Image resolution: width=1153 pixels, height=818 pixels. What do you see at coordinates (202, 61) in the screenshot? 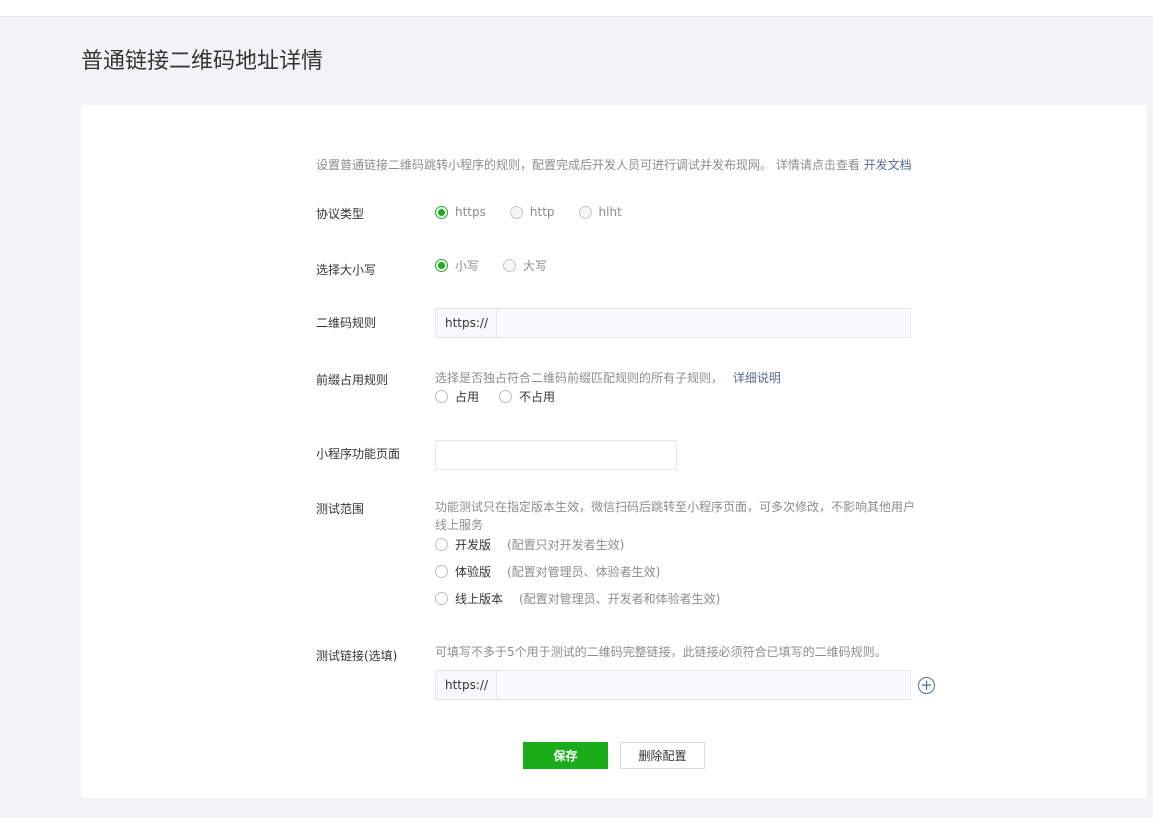
I see `page-title: 普通链接二维码地址详情` at bounding box center [202, 61].